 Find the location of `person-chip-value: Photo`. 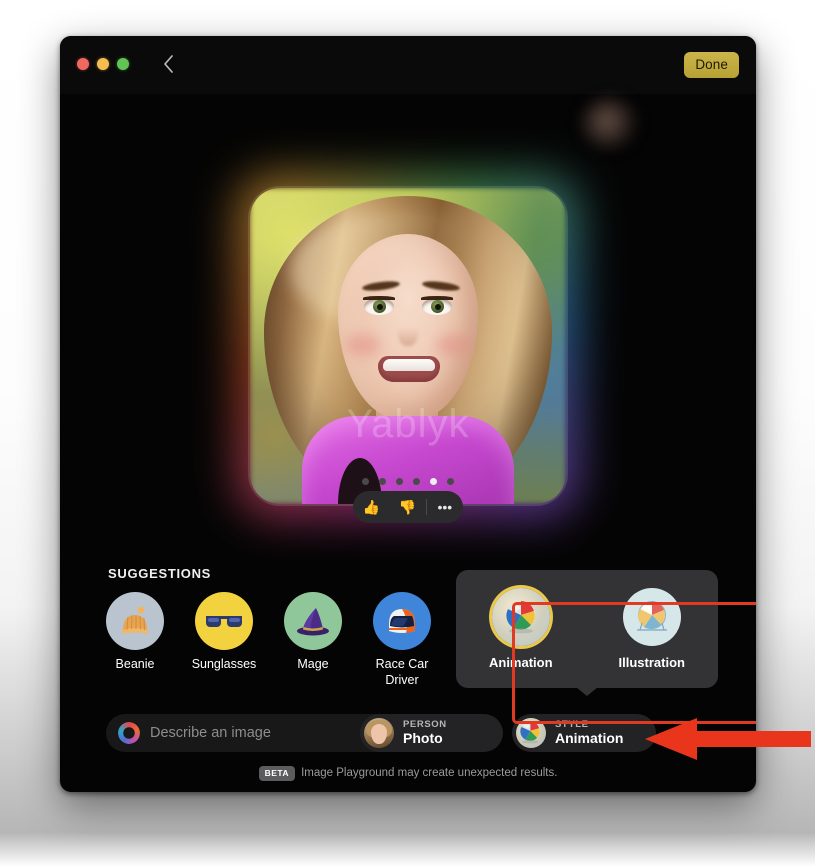

person-chip-value: Photo is located at coordinates (423, 738).